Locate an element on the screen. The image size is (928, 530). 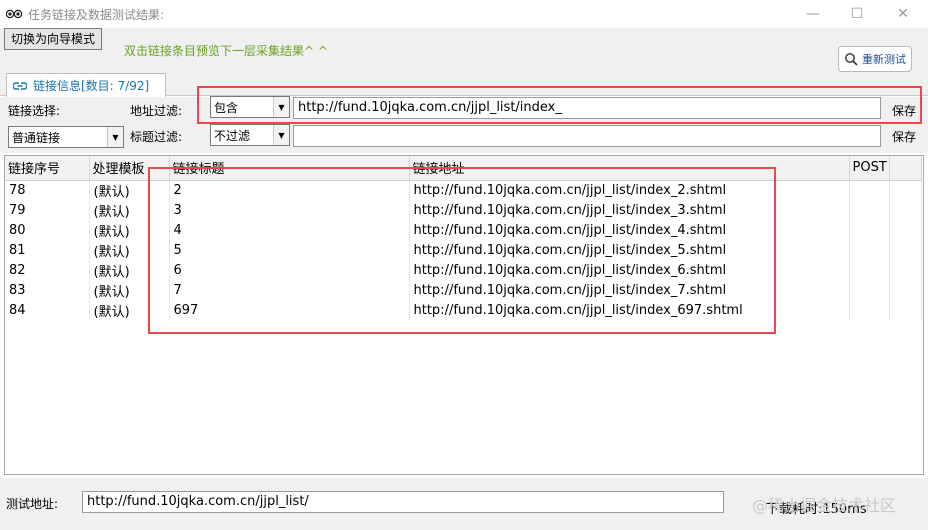
table-cell: 81 is located at coordinates (47, 250).